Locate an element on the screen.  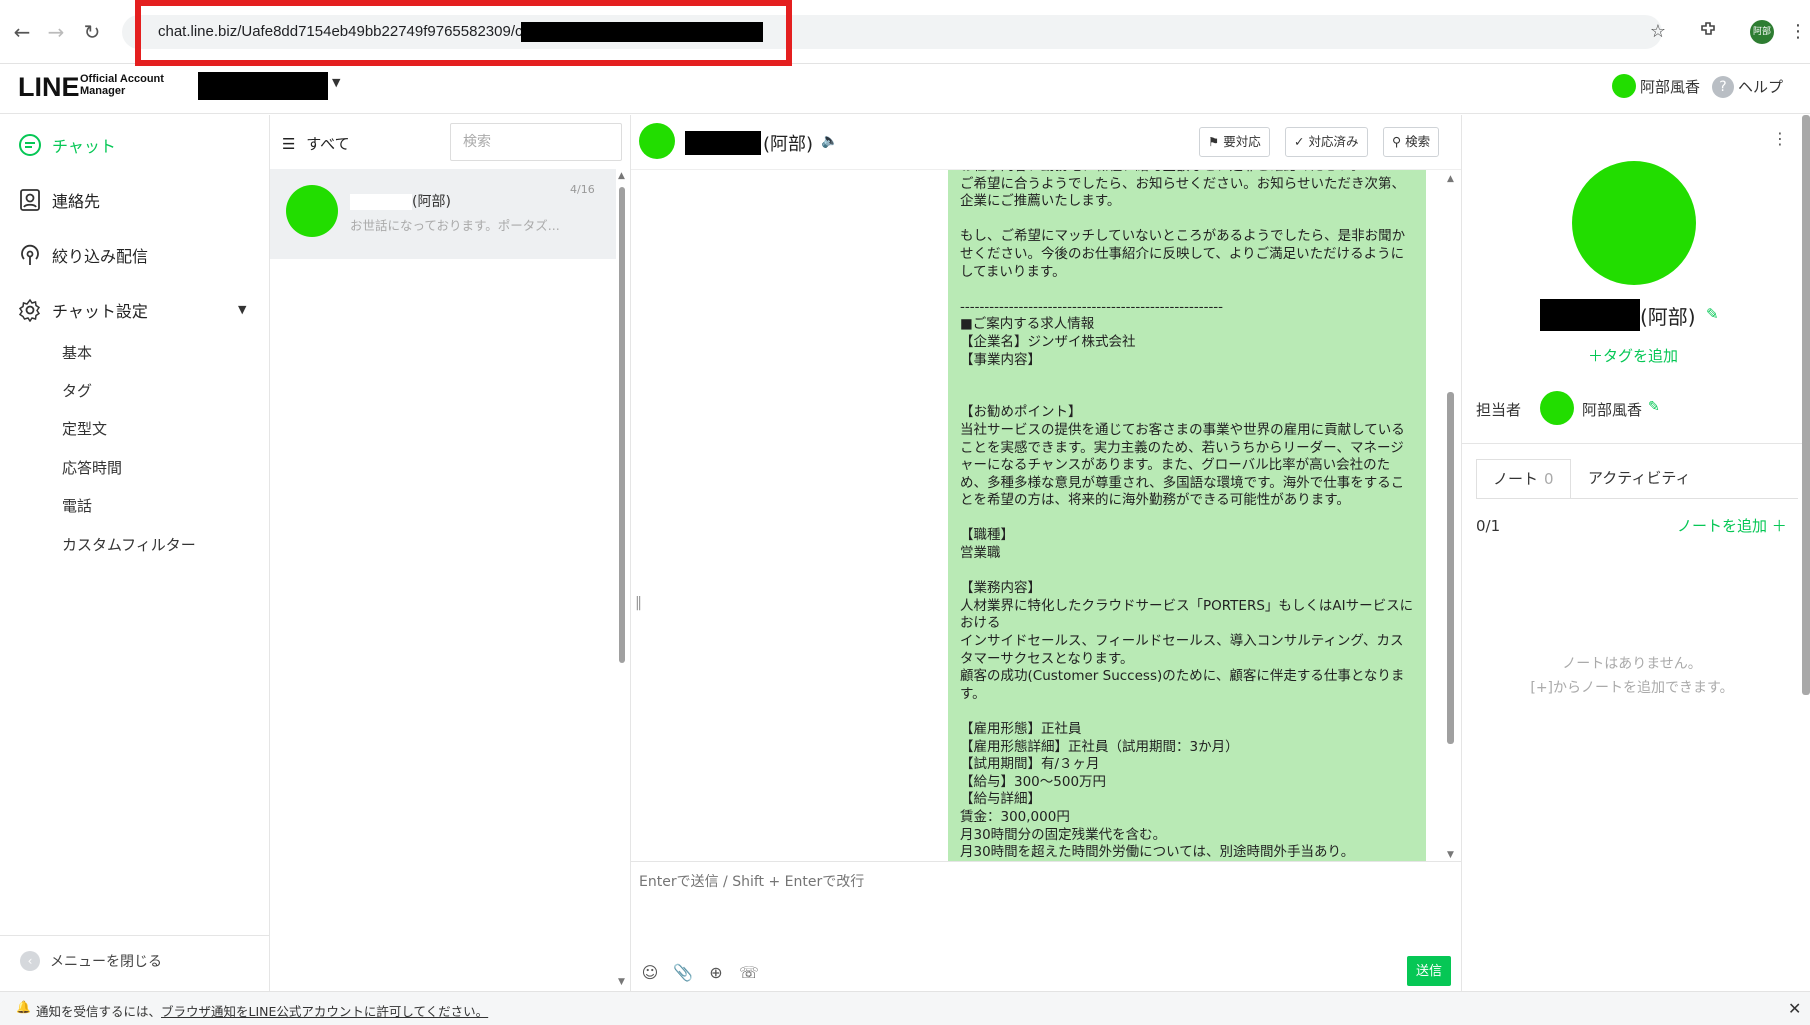
sidebar-subitem-custom-filter: カスタムフィルター is located at coordinates (129, 544).